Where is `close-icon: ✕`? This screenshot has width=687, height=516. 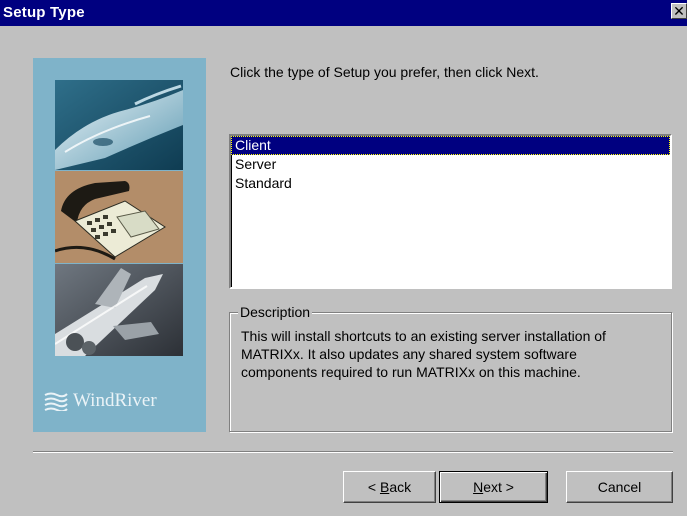 close-icon: ✕ is located at coordinates (679, 11).